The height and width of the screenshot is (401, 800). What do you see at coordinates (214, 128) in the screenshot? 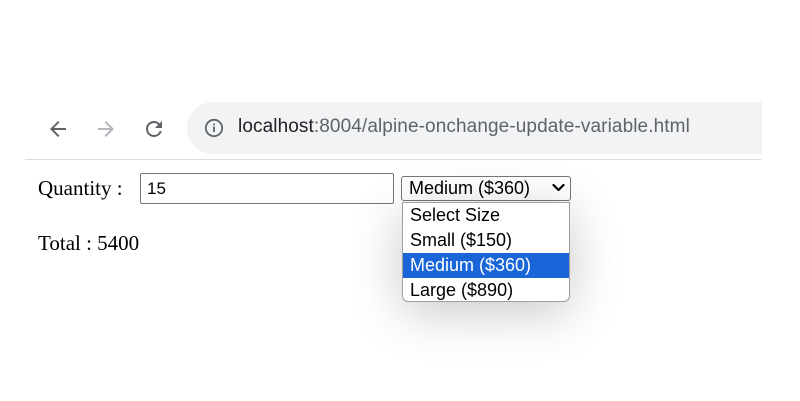
I see `info-icon` at bounding box center [214, 128].